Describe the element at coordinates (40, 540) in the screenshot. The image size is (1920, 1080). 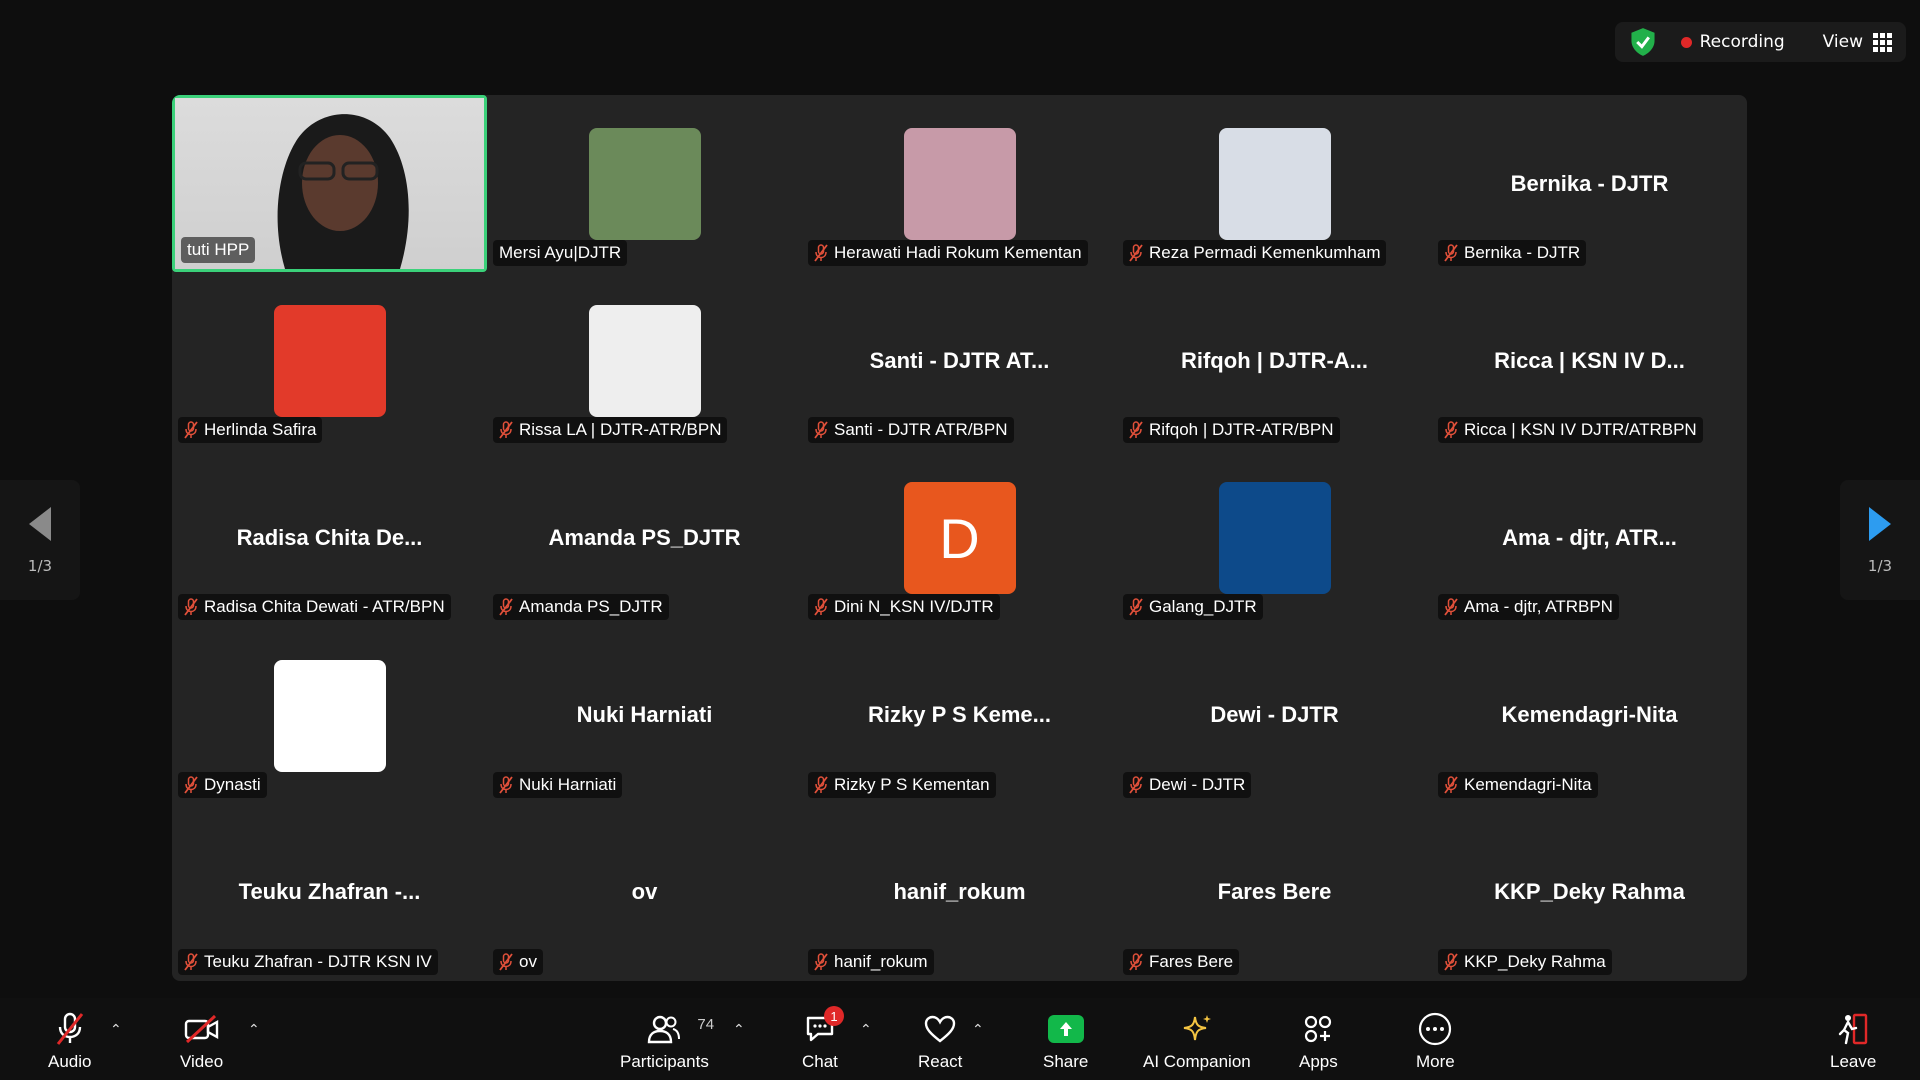
I see `previous-page-button: 1/3` at that location.